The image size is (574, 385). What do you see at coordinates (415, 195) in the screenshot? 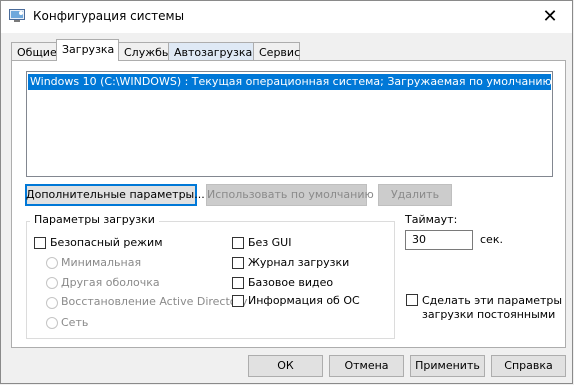
I see `delete-button: Удалить` at bounding box center [415, 195].